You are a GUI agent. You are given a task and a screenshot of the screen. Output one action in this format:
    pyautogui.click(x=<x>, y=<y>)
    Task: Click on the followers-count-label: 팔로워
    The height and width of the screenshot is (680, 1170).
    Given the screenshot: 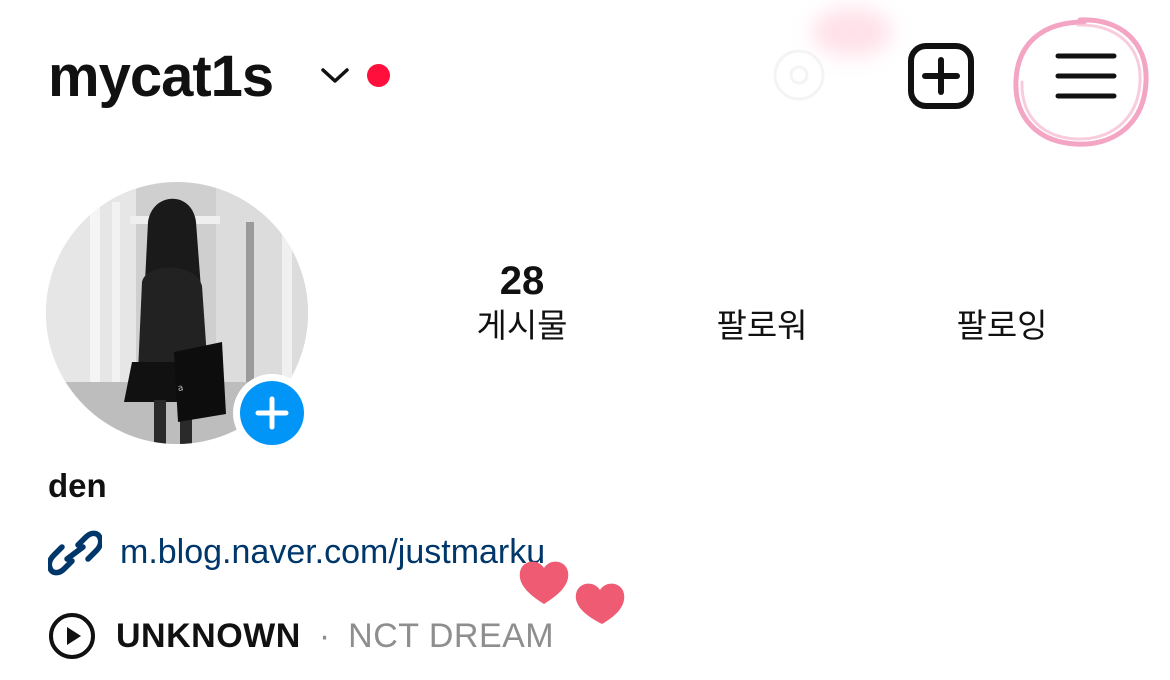 What is the action you would take?
    pyautogui.click(x=762, y=325)
    